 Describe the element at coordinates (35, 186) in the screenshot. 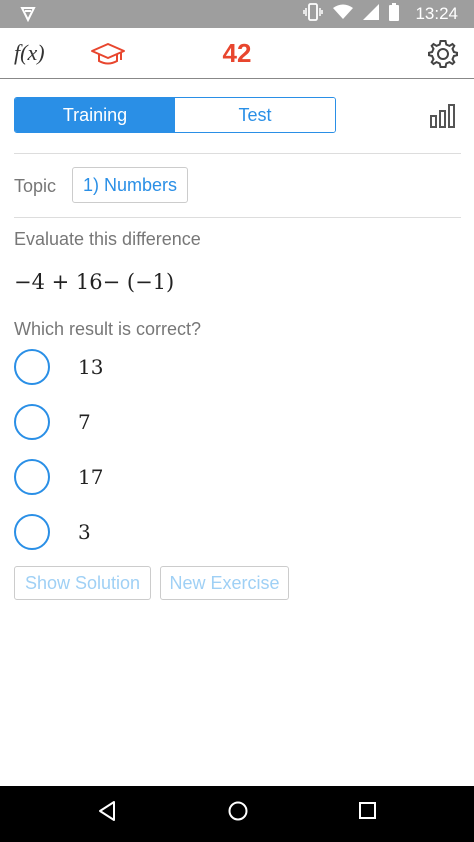

I see `topic-label: Topic` at that location.